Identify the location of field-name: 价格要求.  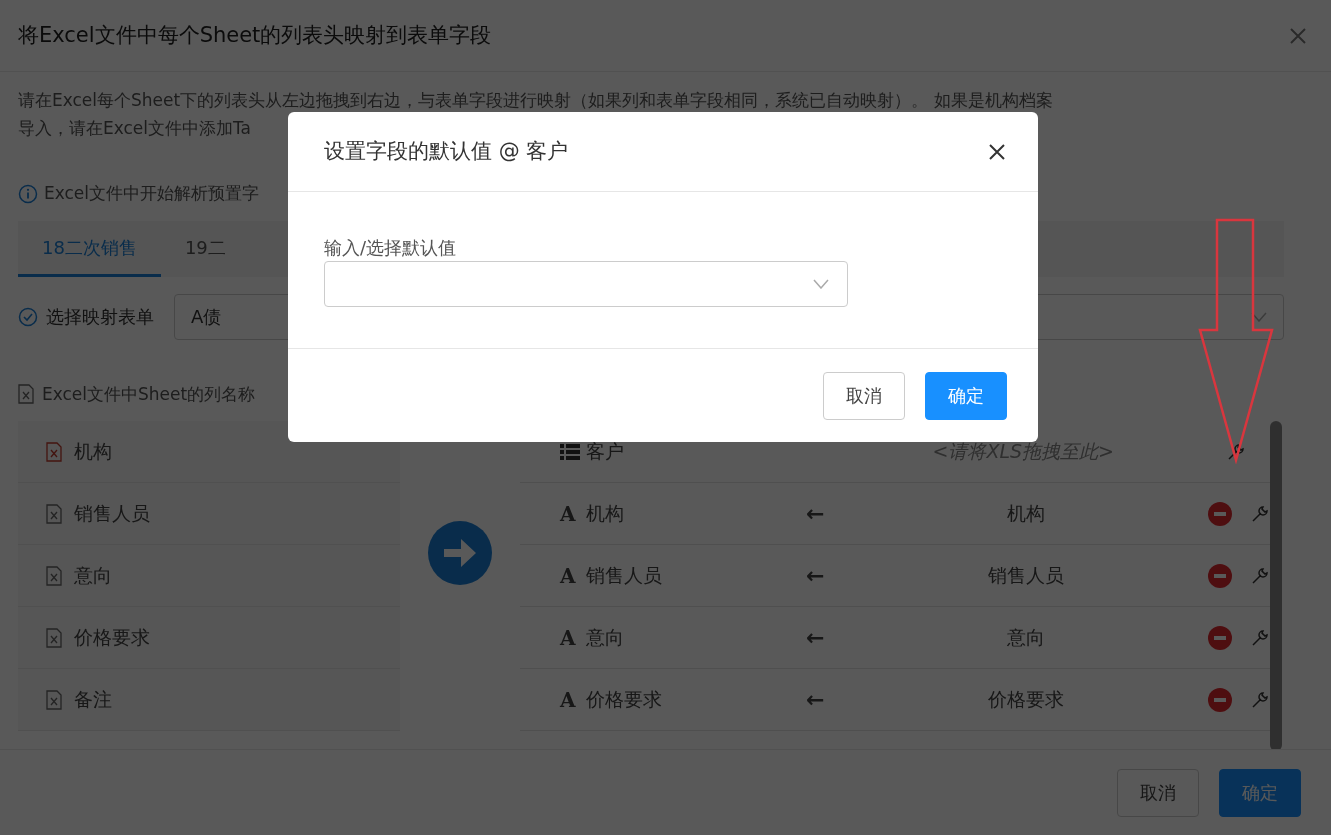
(624, 700).